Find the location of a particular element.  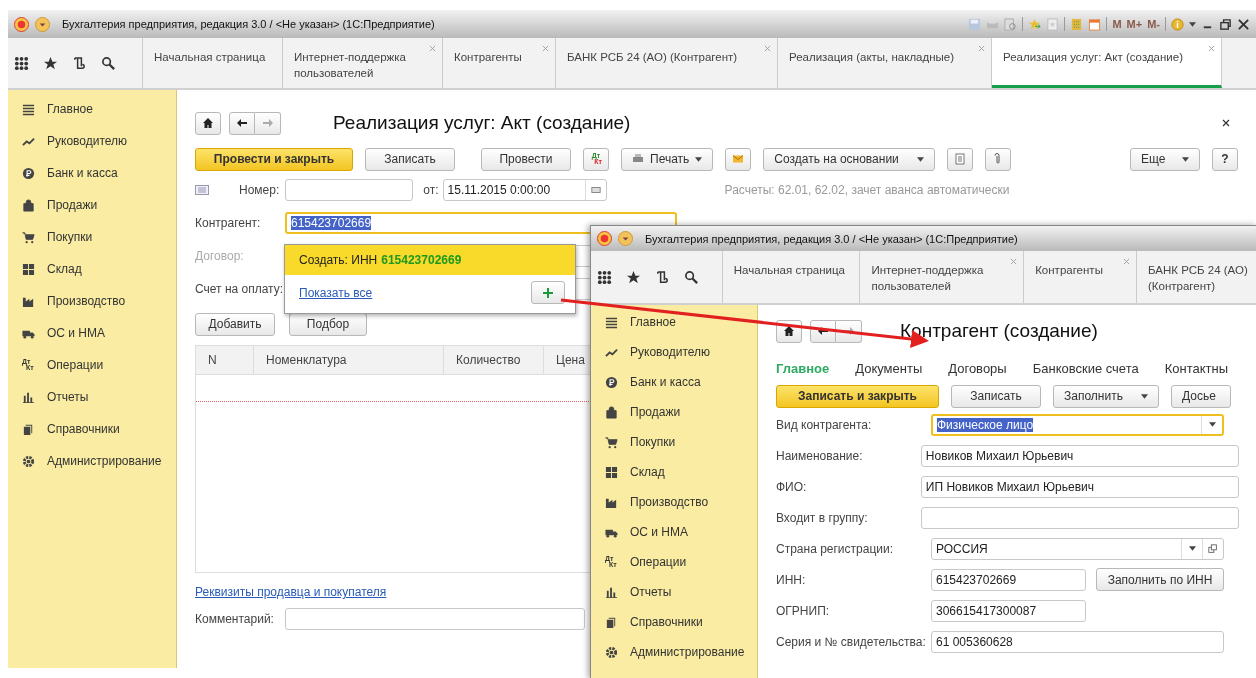

dossier-button: Досье is located at coordinates (1201, 396).